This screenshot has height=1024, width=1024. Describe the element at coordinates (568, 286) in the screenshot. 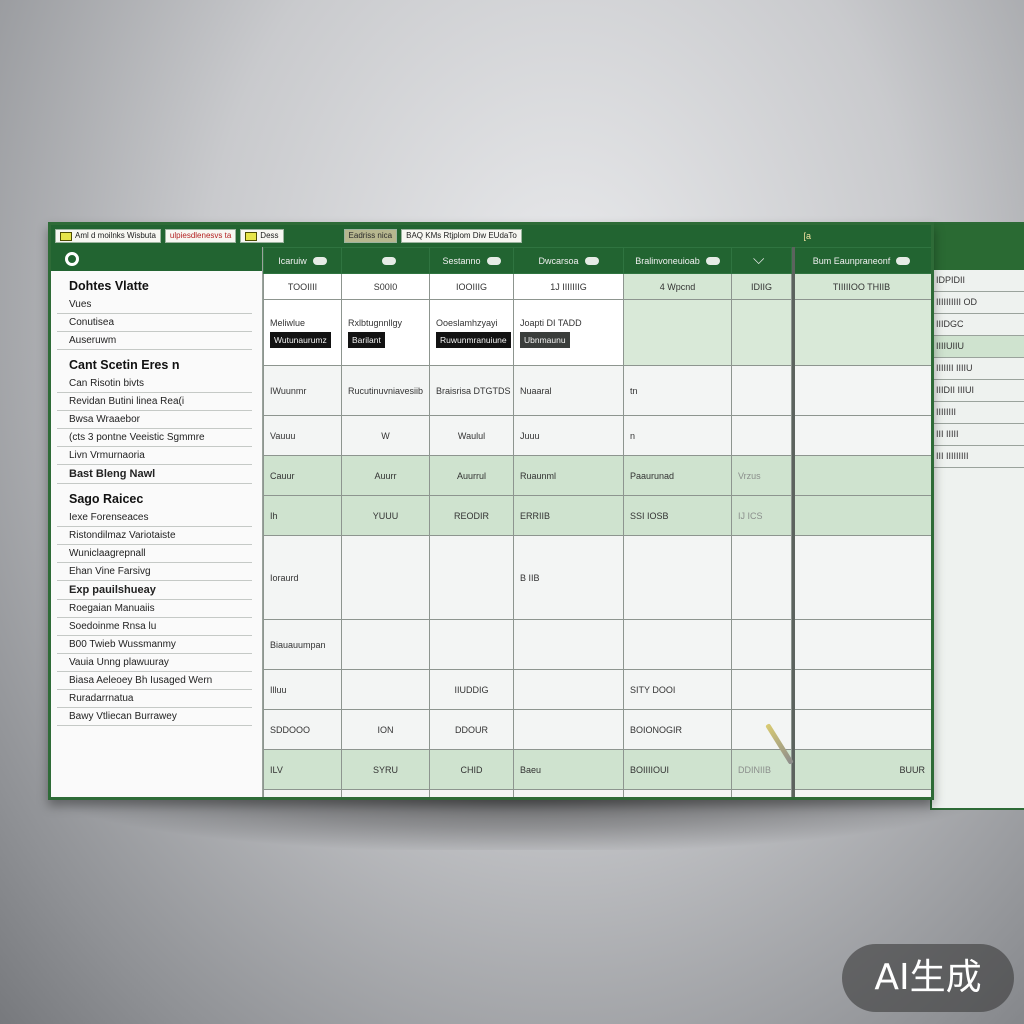

I see `subheader-cell: 1J IIIIIIIG` at that location.